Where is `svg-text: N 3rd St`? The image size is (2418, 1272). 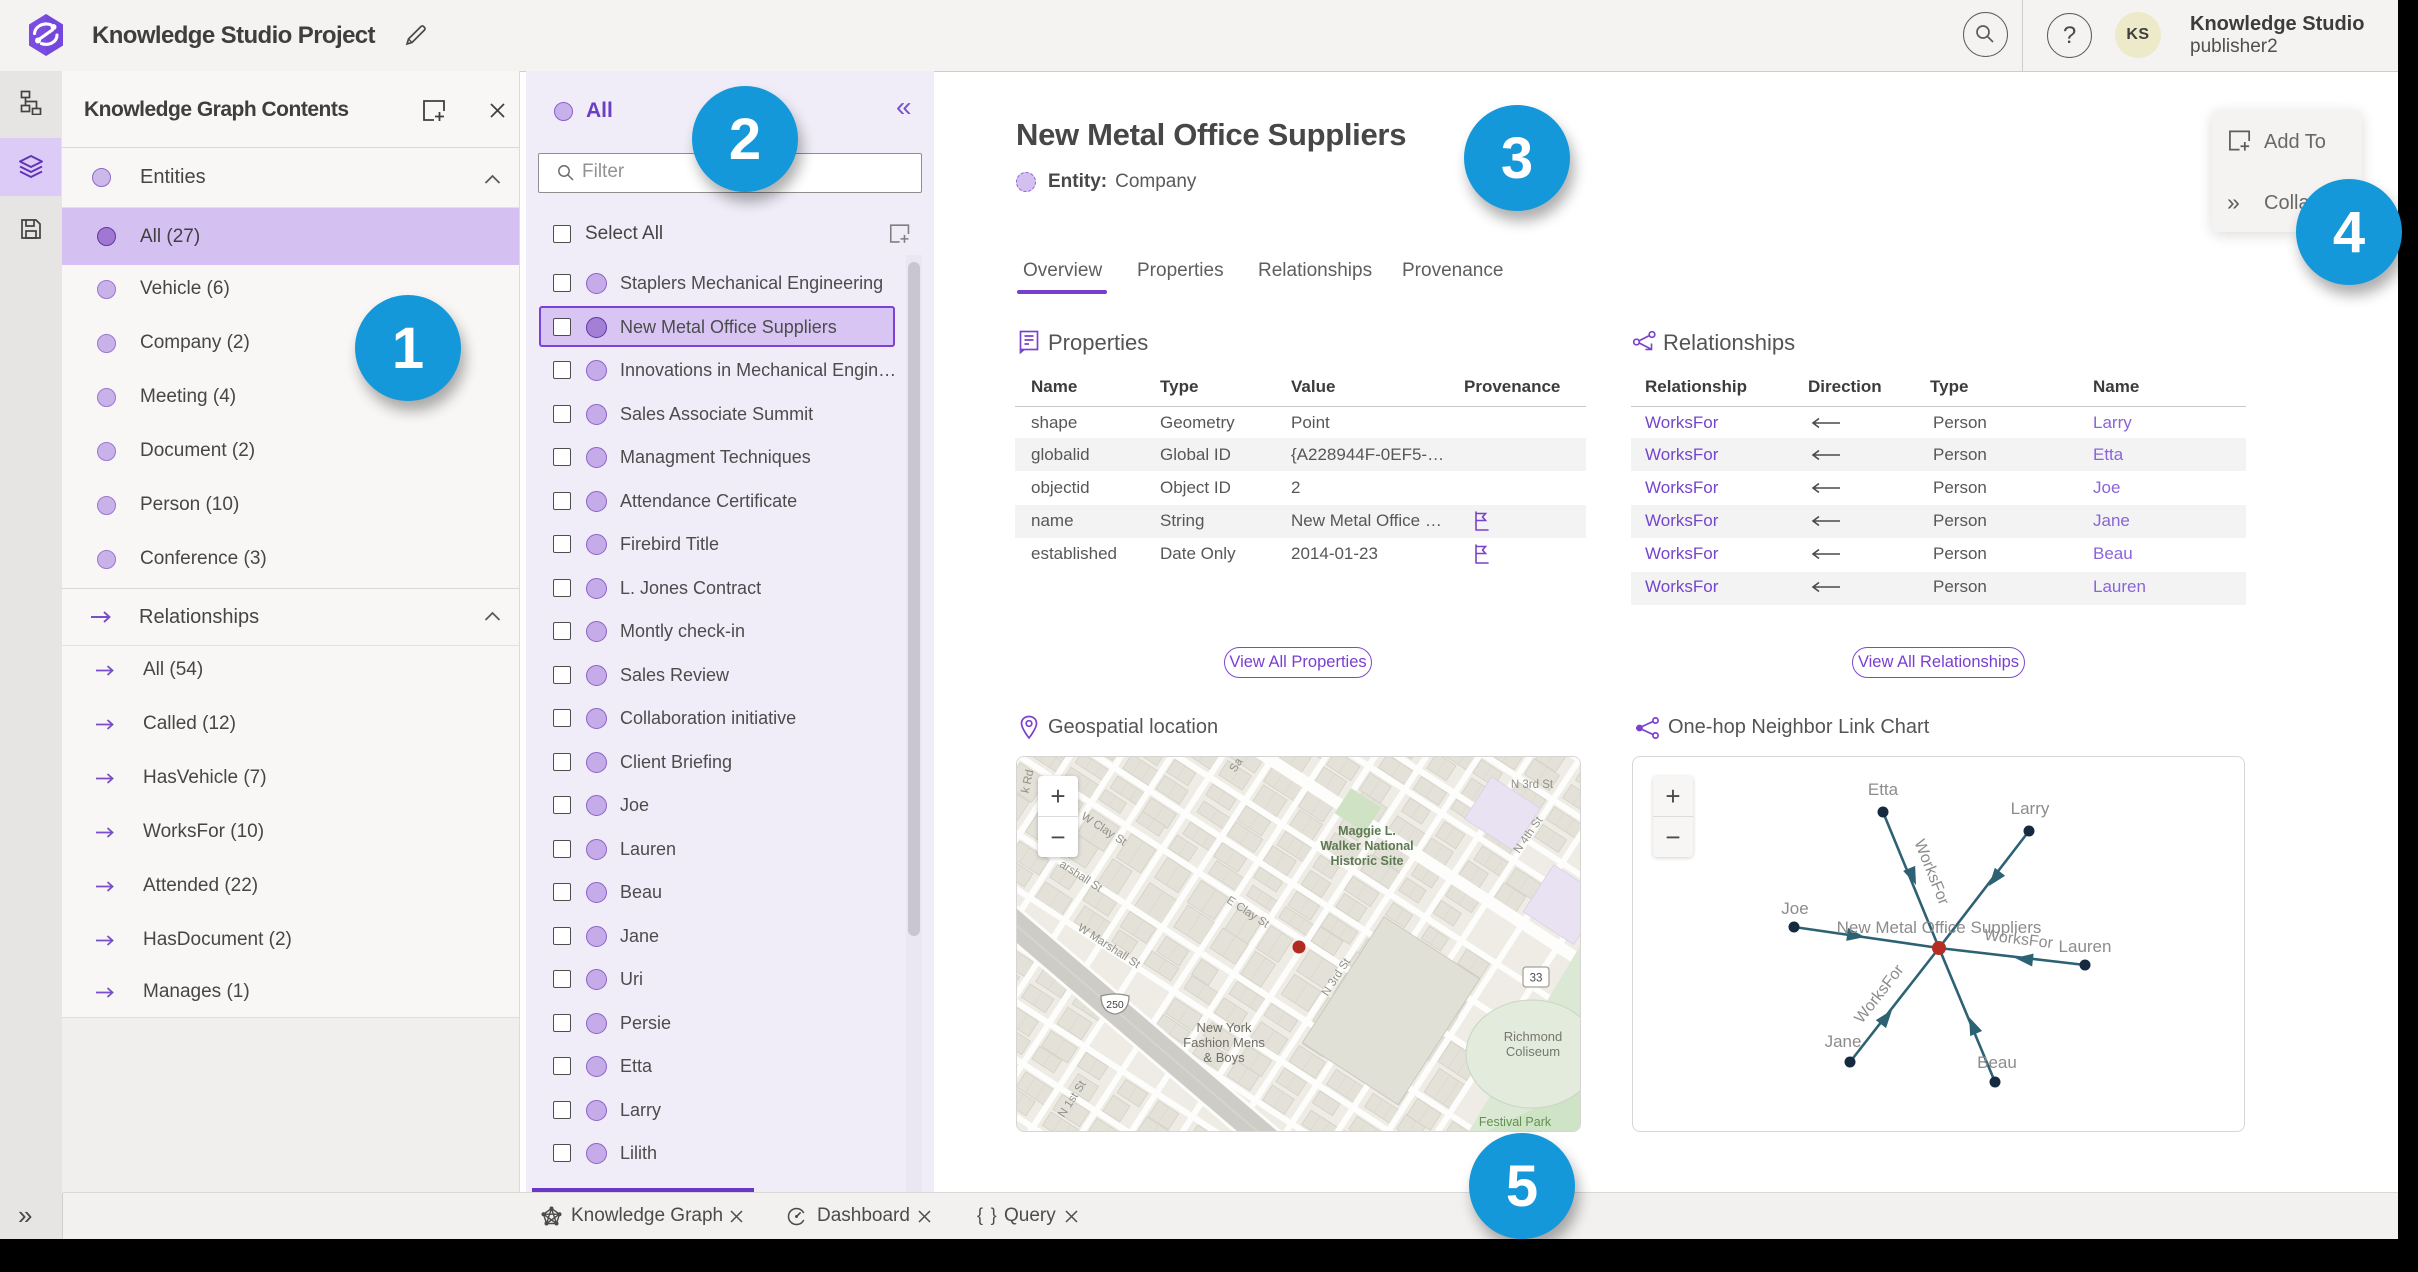
svg-text: N 3rd St is located at coordinates (1532, 785).